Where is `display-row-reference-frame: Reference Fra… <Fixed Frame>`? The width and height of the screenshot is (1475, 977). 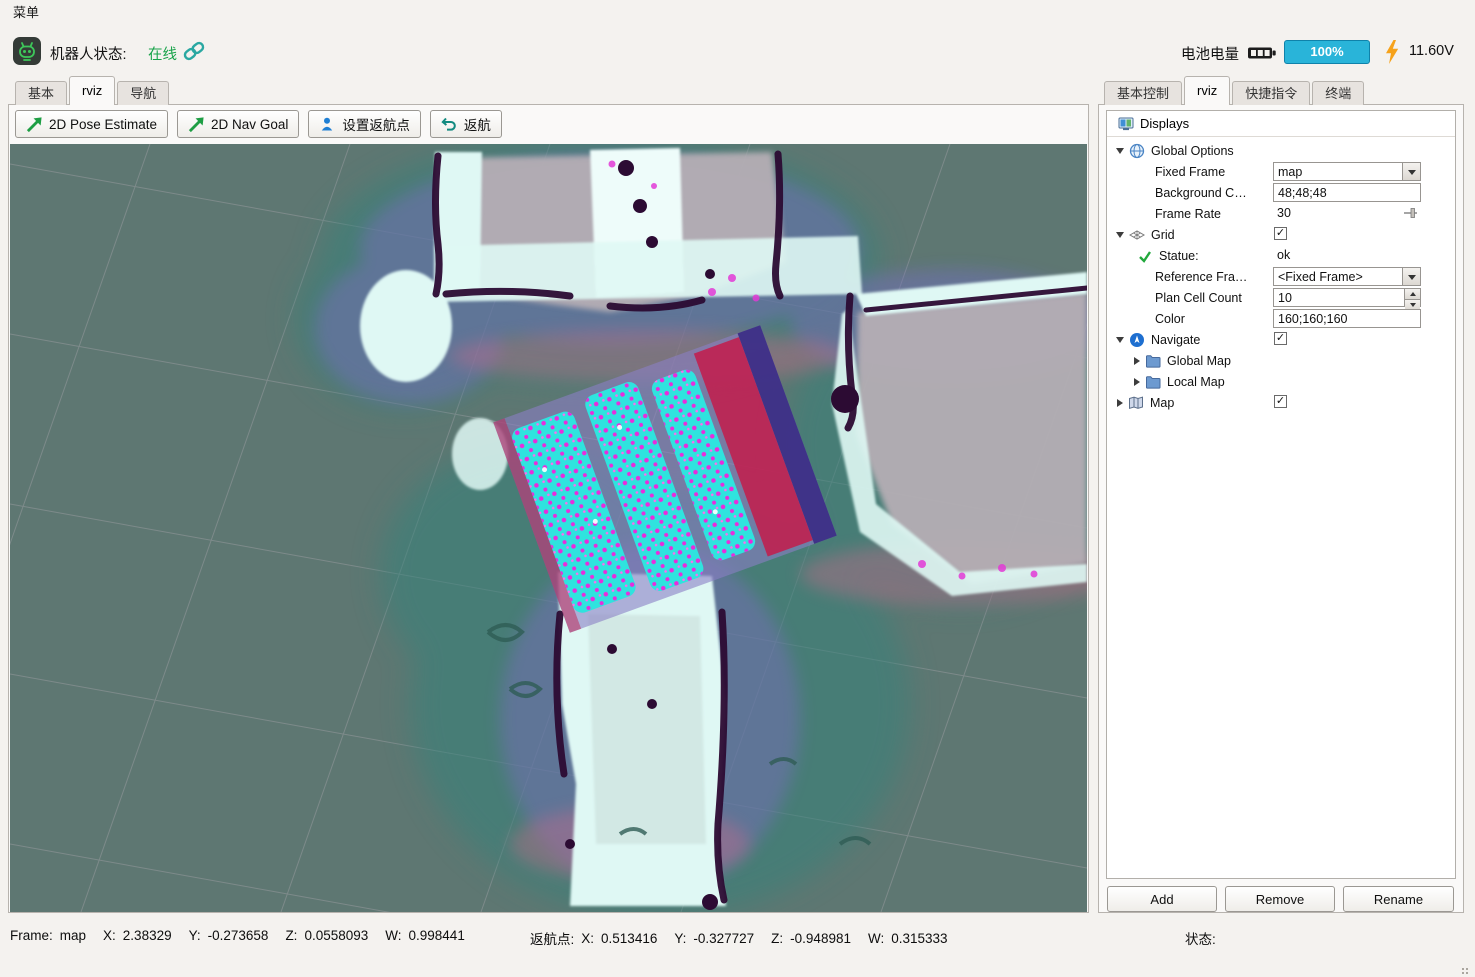 display-row-reference-frame: Reference Fra… <Fixed Frame> is located at coordinates (1281, 276).